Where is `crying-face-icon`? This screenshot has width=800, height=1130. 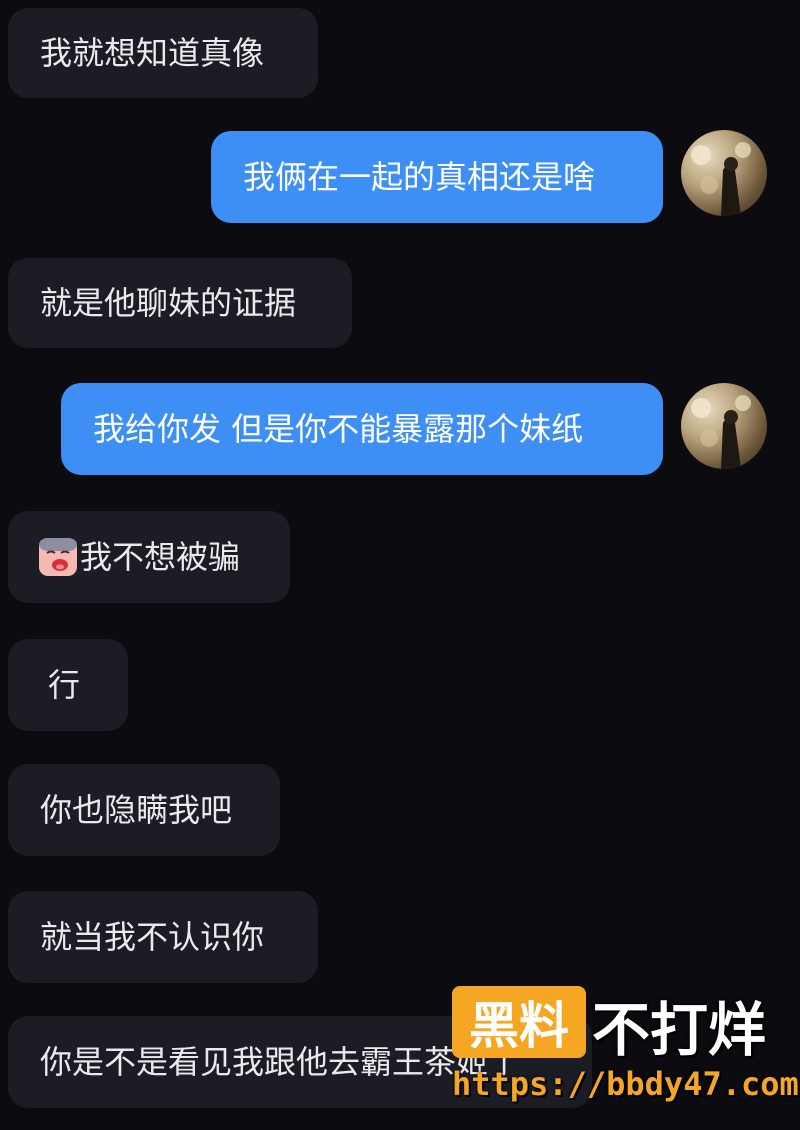 crying-face-icon is located at coordinates (58, 557).